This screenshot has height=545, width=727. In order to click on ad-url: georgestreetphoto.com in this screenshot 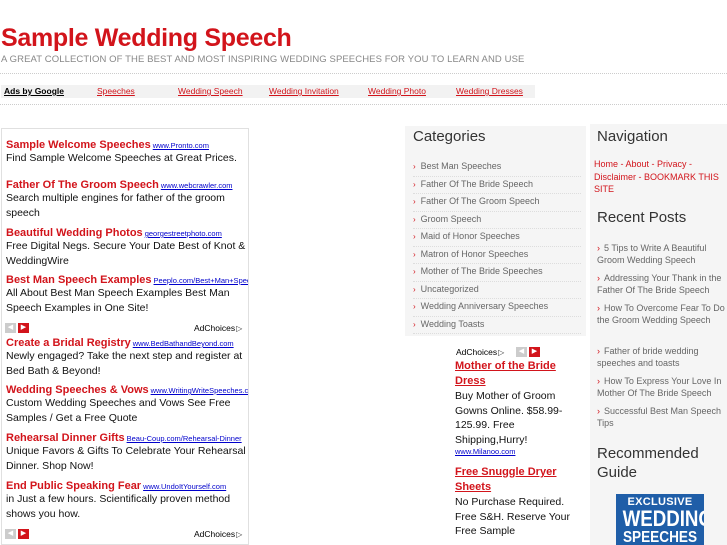, I will do `click(183, 233)`.